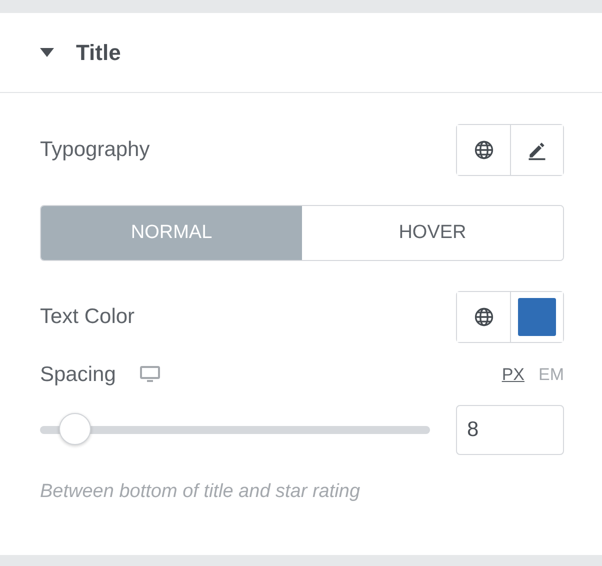 This screenshot has width=602, height=566. Describe the element at coordinates (78, 375) in the screenshot. I see `spacing-label: Spacing` at that location.